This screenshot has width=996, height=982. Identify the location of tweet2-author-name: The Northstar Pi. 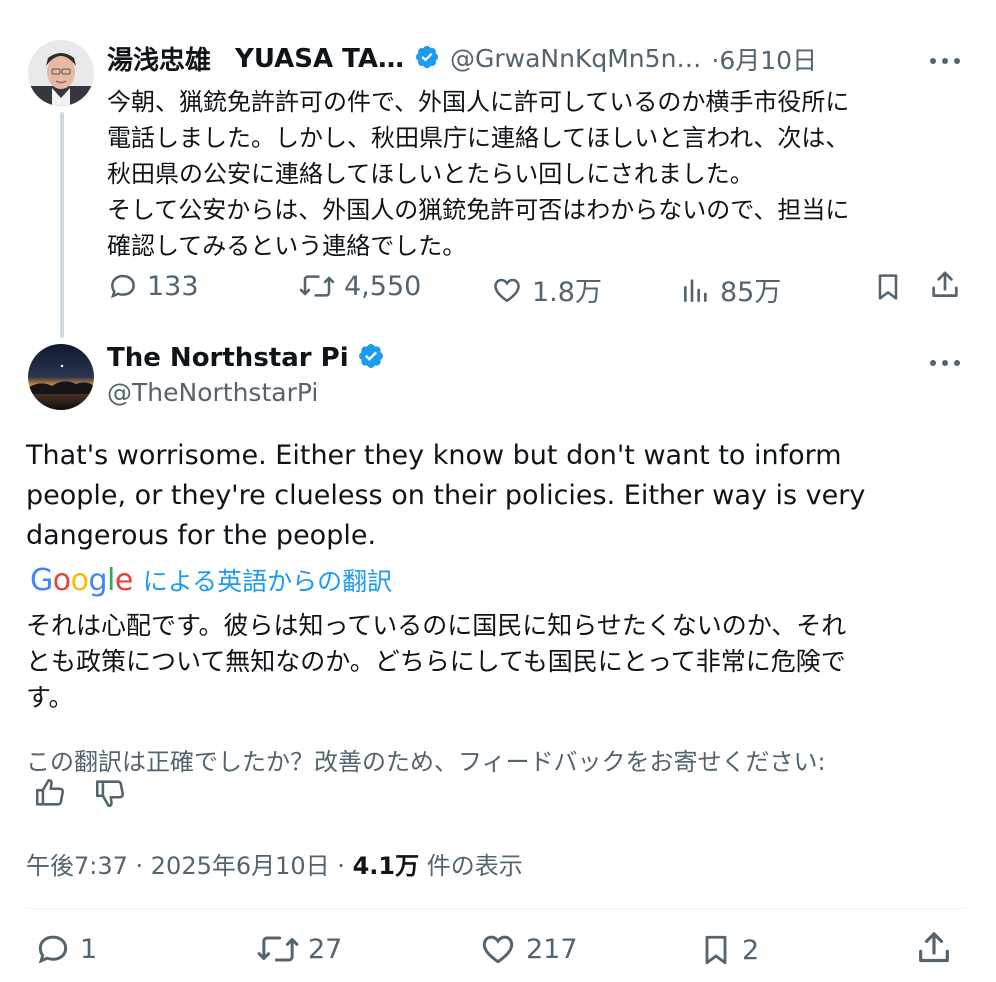
(228, 358).